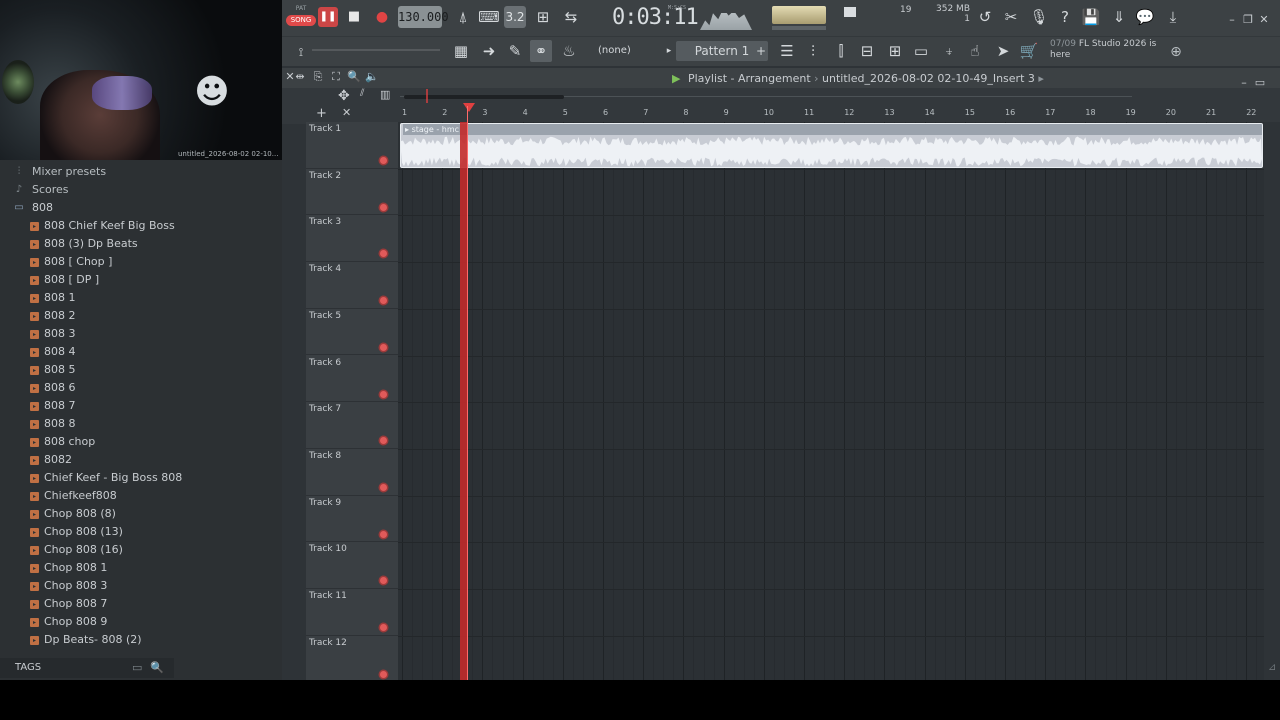 This screenshot has width=1280, height=720. Describe the element at coordinates (787, 51) in the screenshot. I see `playlist-icon: ☰` at that location.